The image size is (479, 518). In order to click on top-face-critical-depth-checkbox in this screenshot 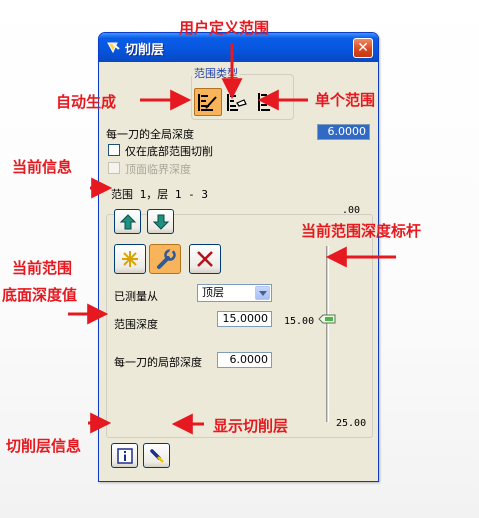, I will do `click(114, 168)`.